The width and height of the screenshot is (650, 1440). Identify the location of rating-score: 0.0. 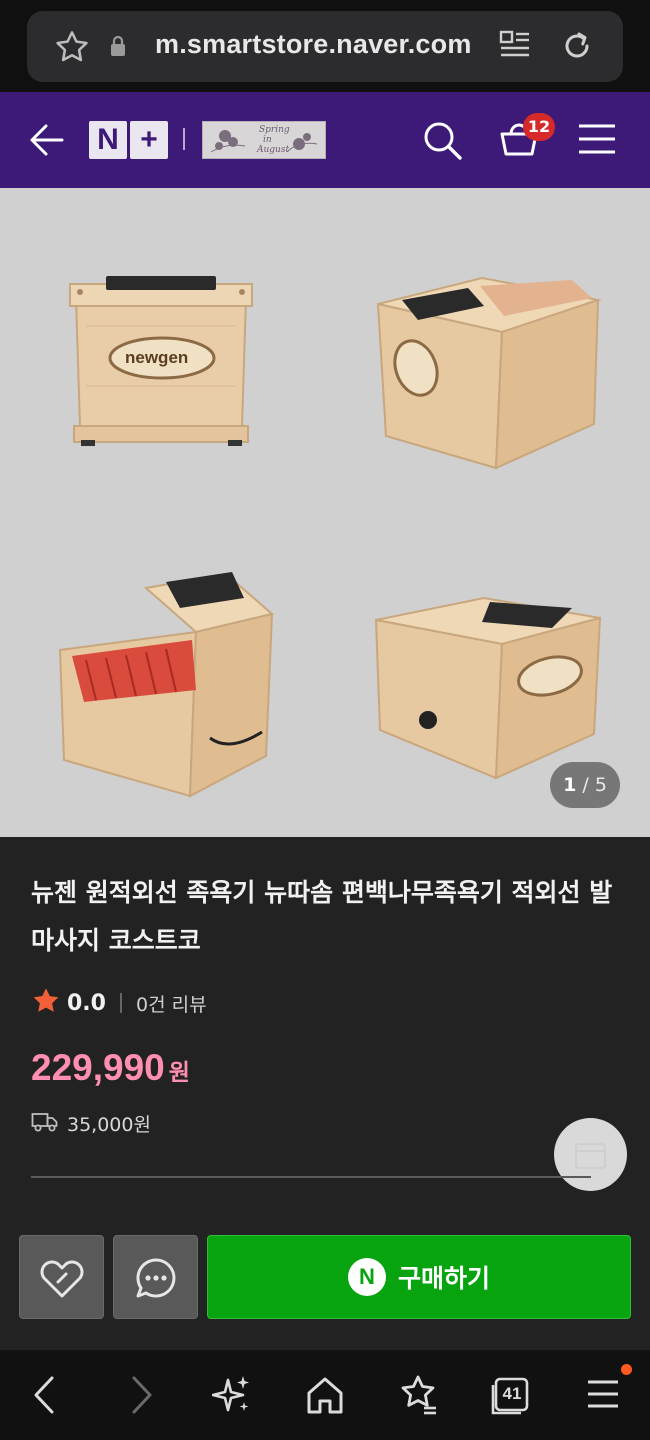
(86, 1003).